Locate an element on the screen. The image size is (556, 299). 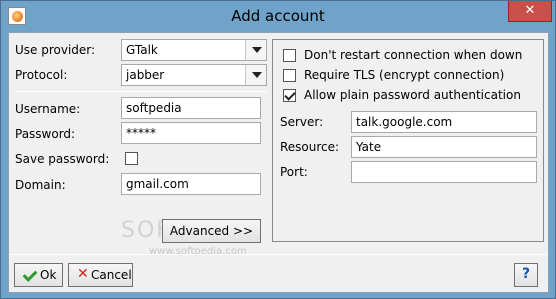
username-field: softpedia is located at coordinates (191, 108).